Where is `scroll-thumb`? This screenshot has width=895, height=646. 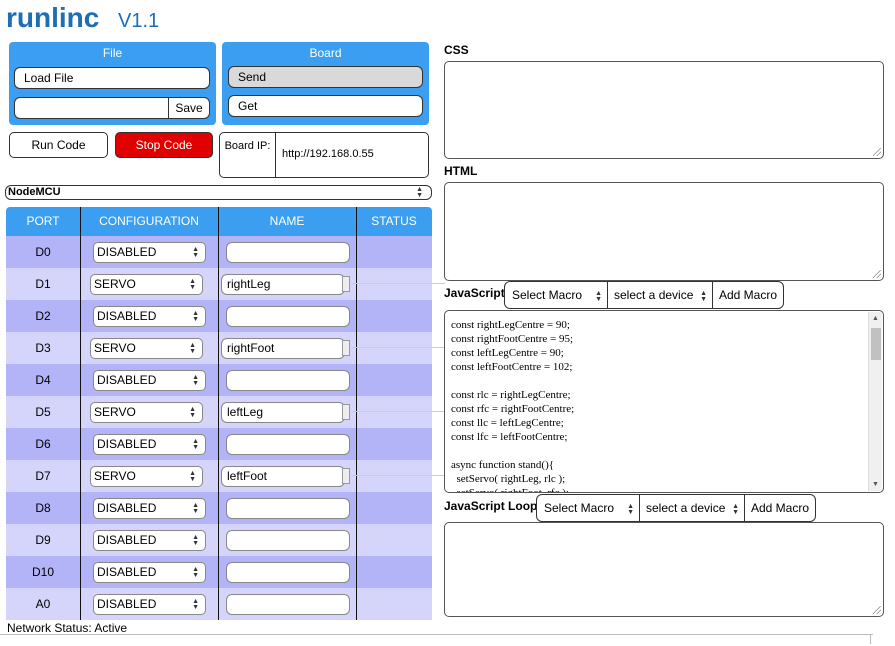 scroll-thumb is located at coordinates (876, 344).